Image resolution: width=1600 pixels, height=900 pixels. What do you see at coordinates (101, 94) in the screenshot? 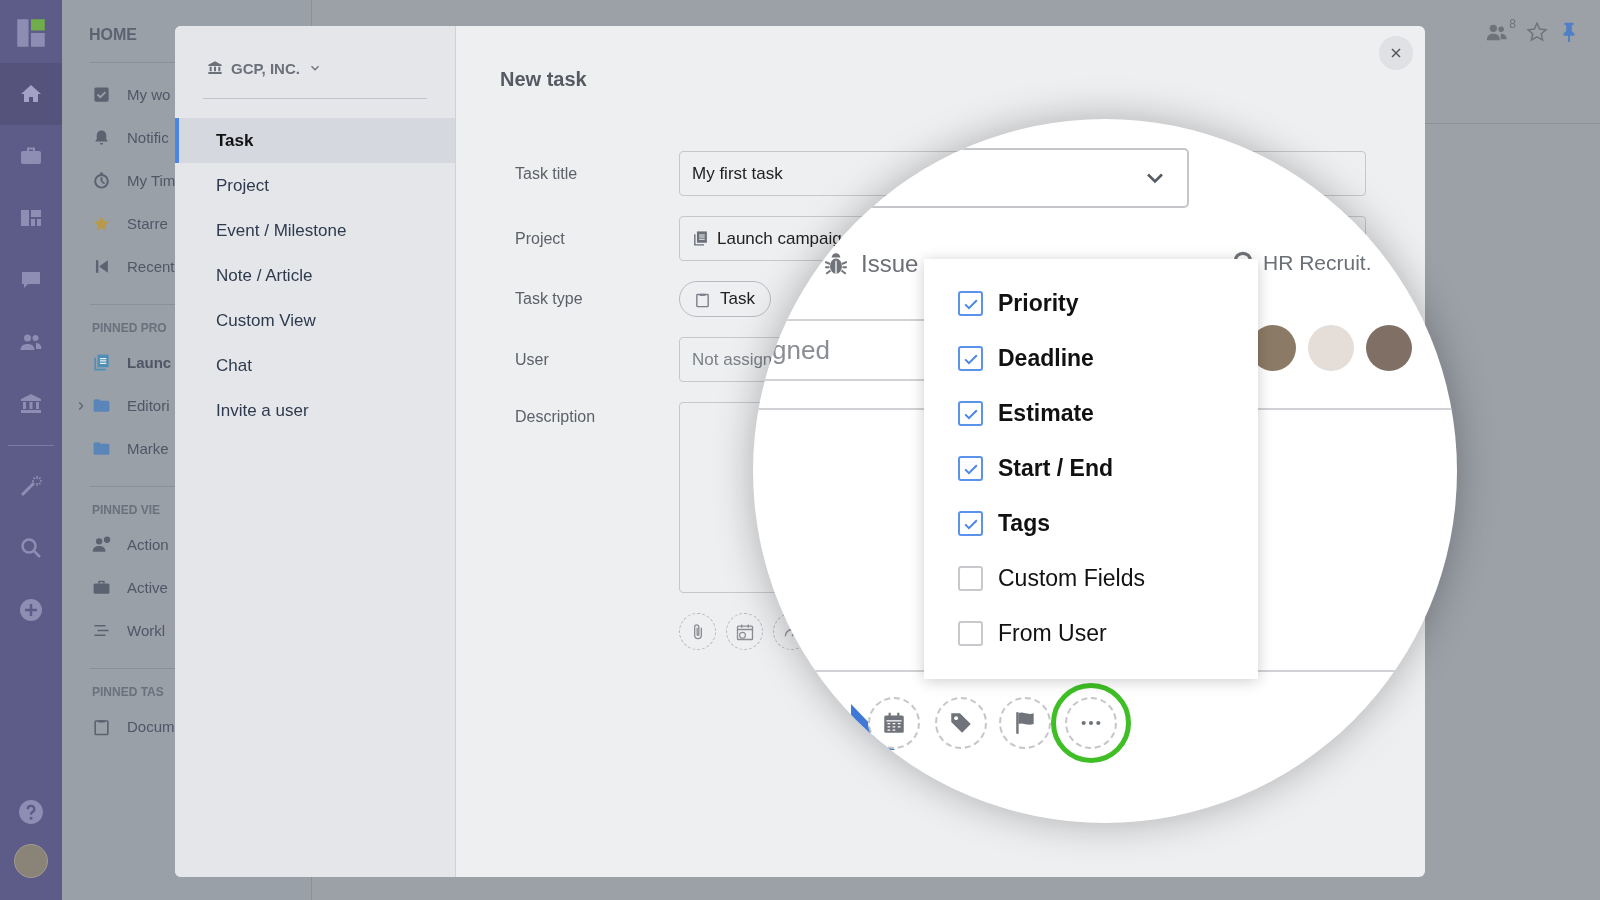
I see `checkbox-icon` at bounding box center [101, 94].